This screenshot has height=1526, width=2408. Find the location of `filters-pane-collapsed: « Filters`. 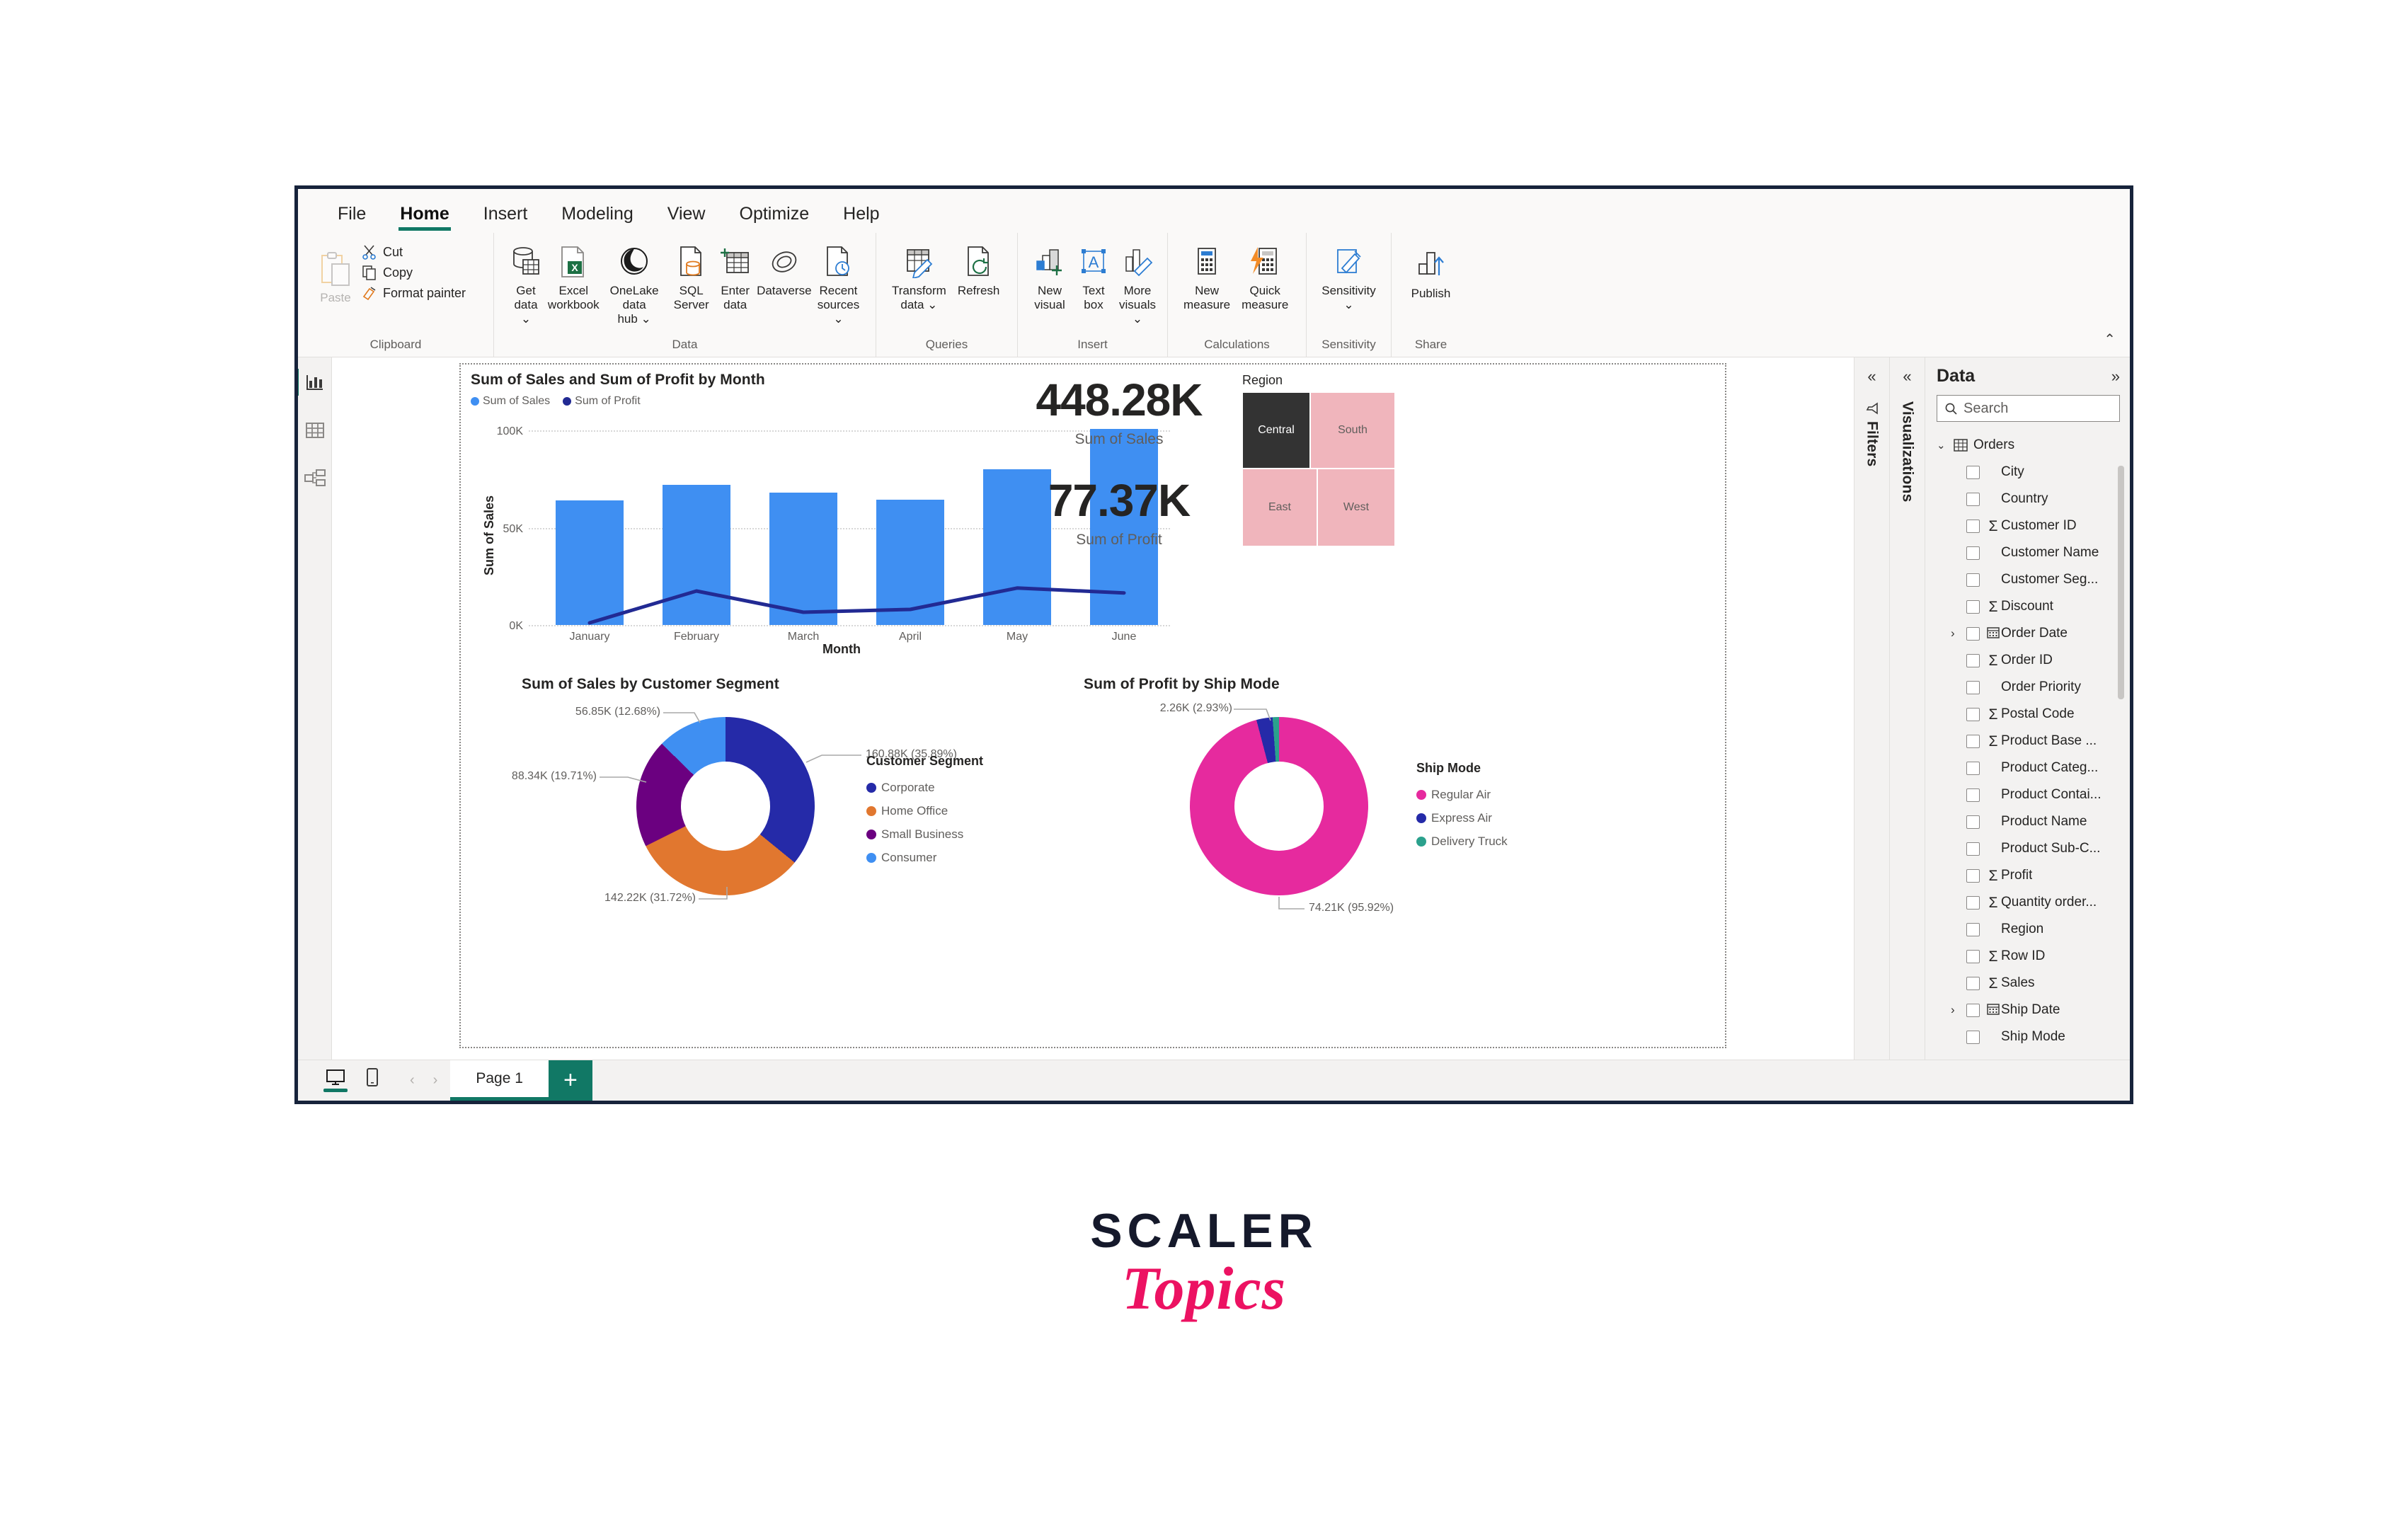

filters-pane-collapsed: « Filters is located at coordinates (1872, 708).